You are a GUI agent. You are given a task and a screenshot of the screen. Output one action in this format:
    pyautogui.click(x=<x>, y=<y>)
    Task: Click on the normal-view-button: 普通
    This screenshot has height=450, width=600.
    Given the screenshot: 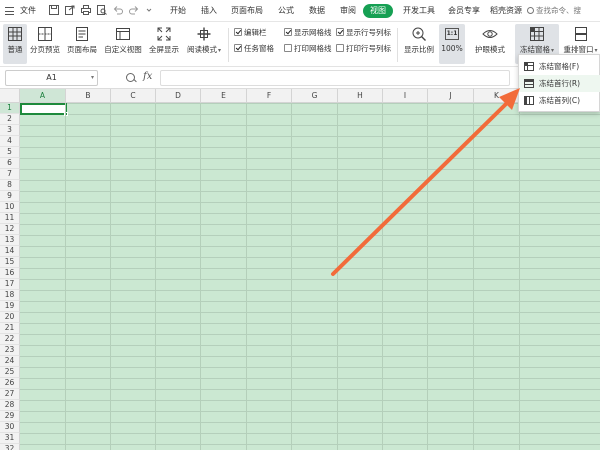 What is the action you would take?
    pyautogui.click(x=15, y=44)
    